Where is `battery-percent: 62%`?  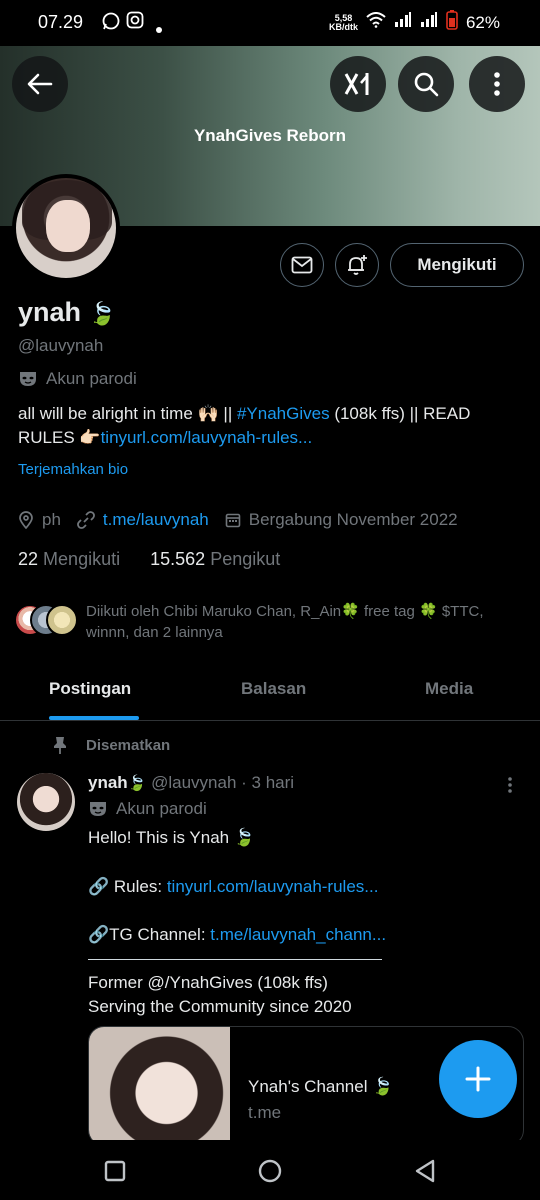
battery-percent: 62% is located at coordinates (482, 22).